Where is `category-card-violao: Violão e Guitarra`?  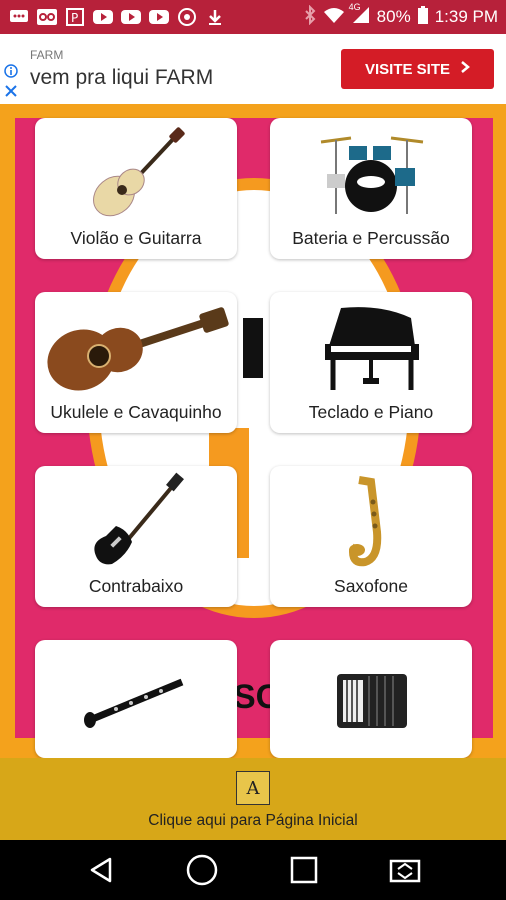 category-card-violao: Violão e Guitarra is located at coordinates (136, 188).